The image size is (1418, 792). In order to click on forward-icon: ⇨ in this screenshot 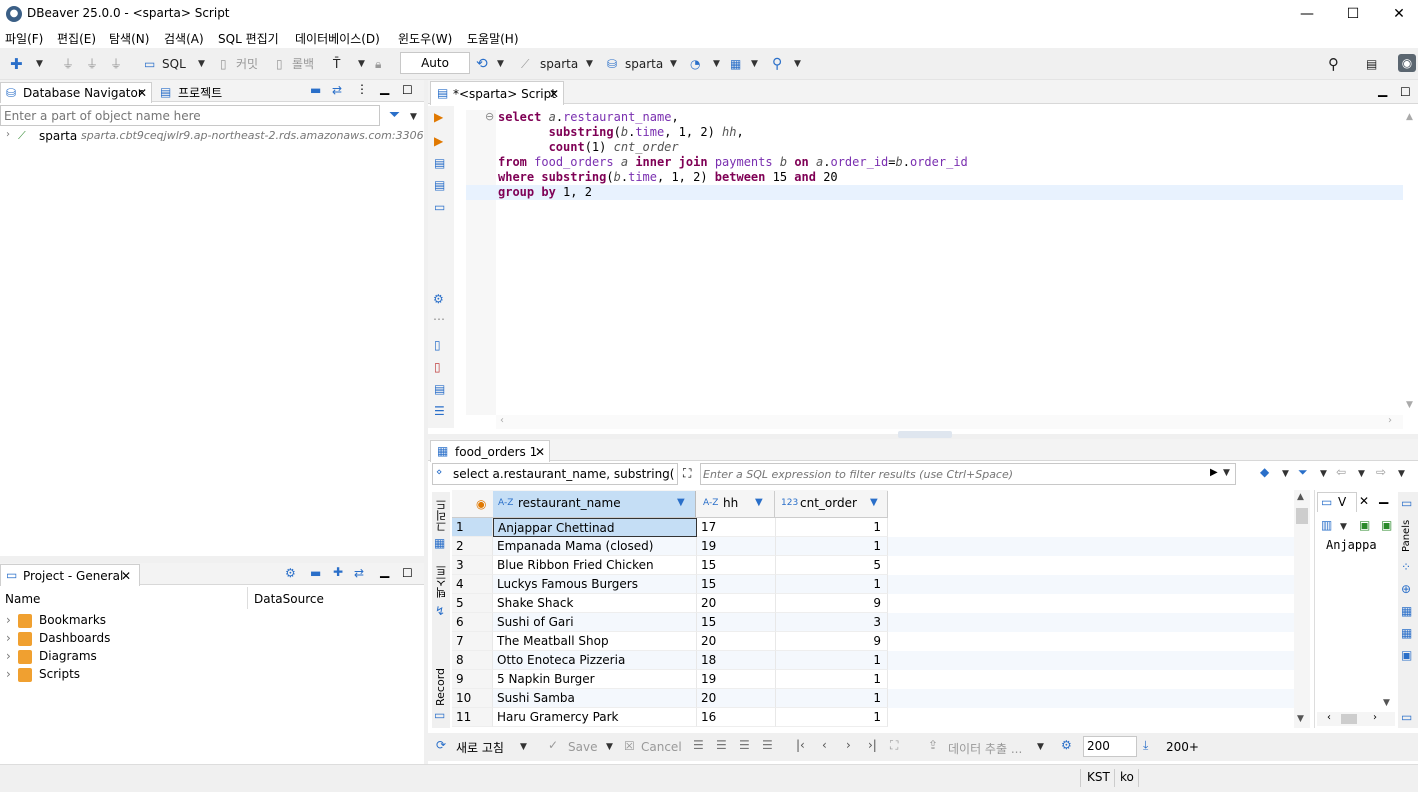, I will do `click(1381, 472)`.